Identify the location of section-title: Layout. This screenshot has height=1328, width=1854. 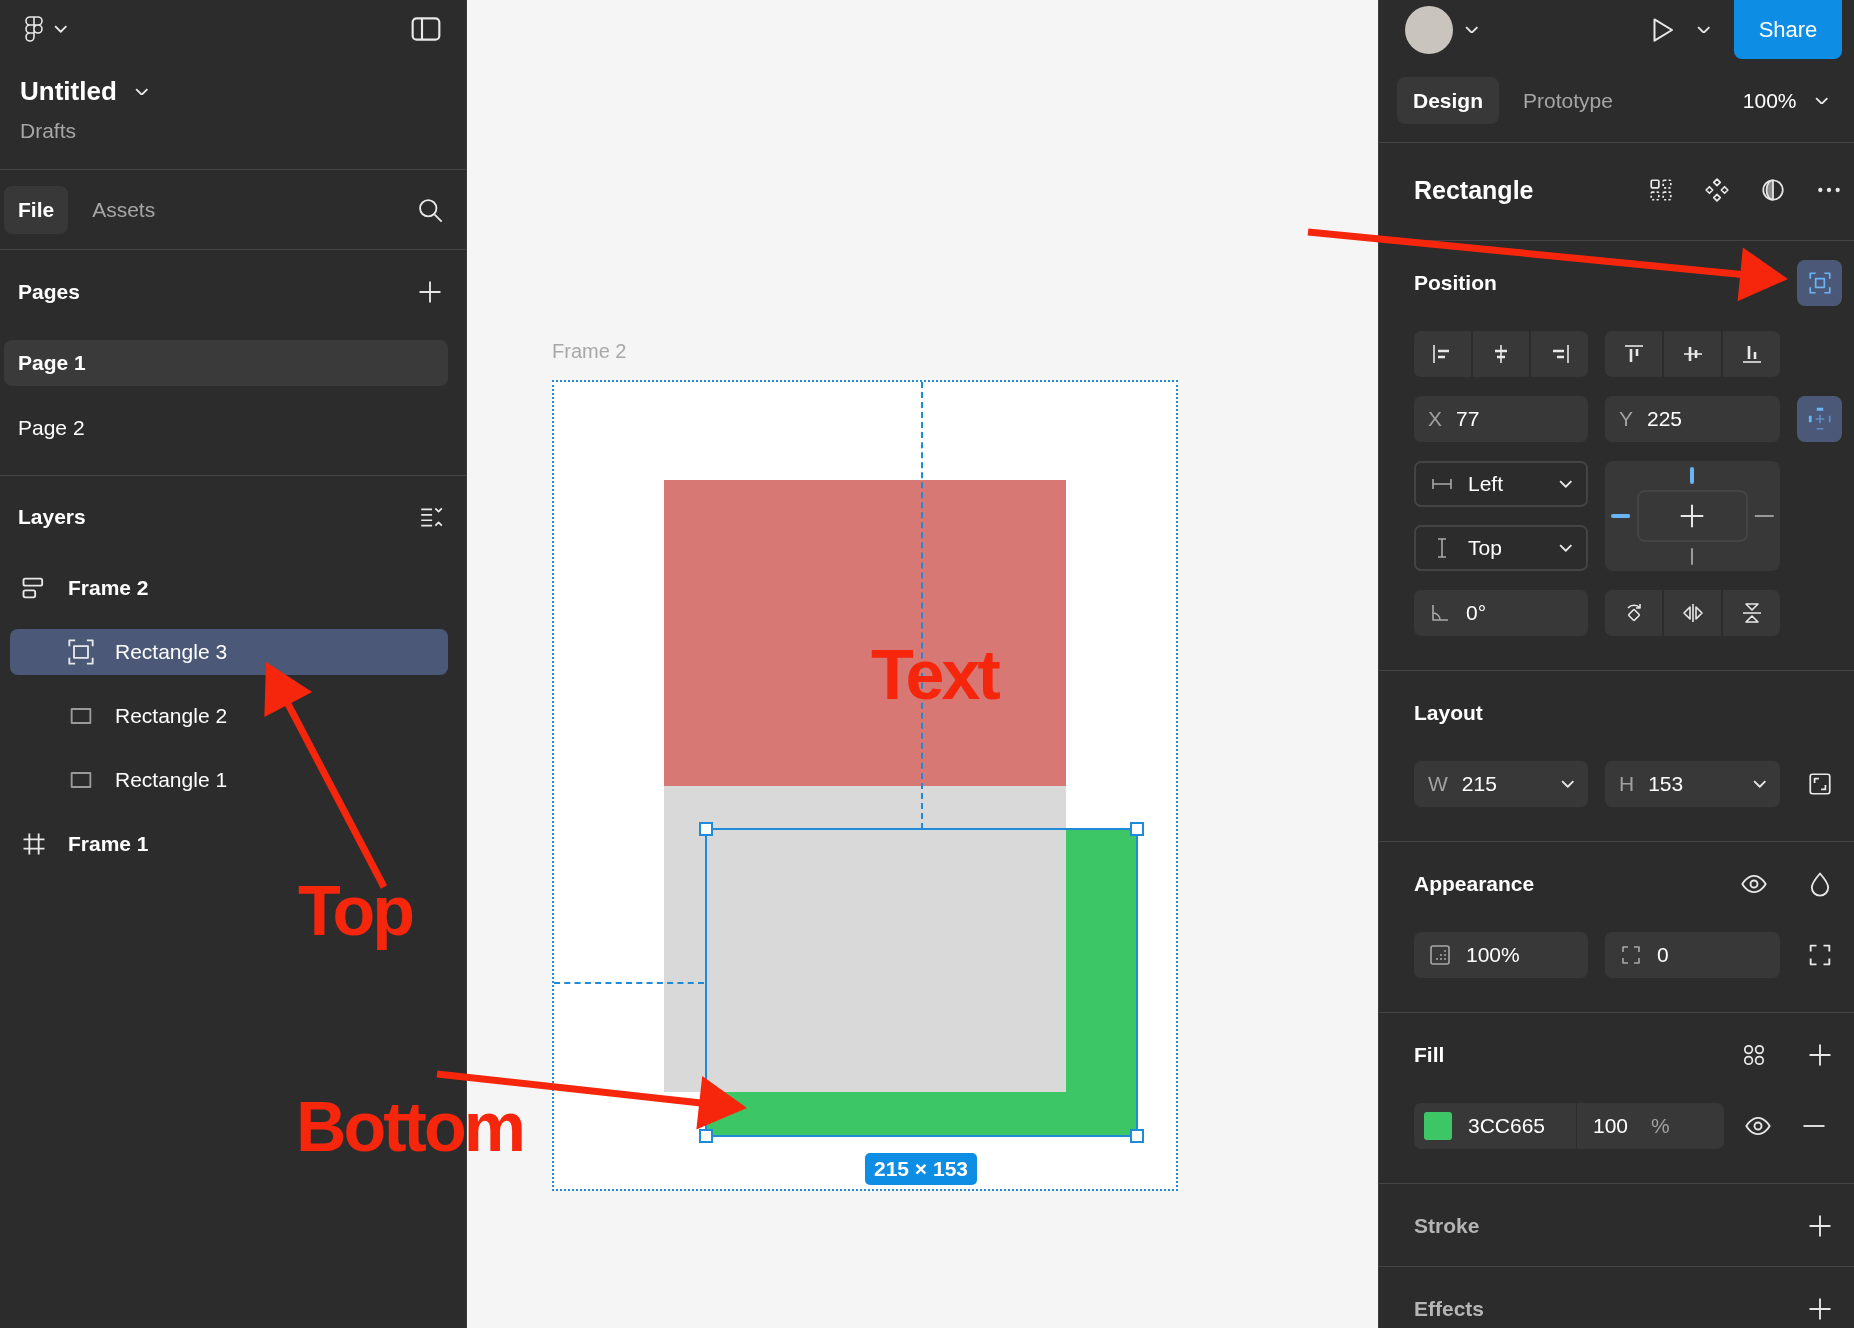
(1448, 713).